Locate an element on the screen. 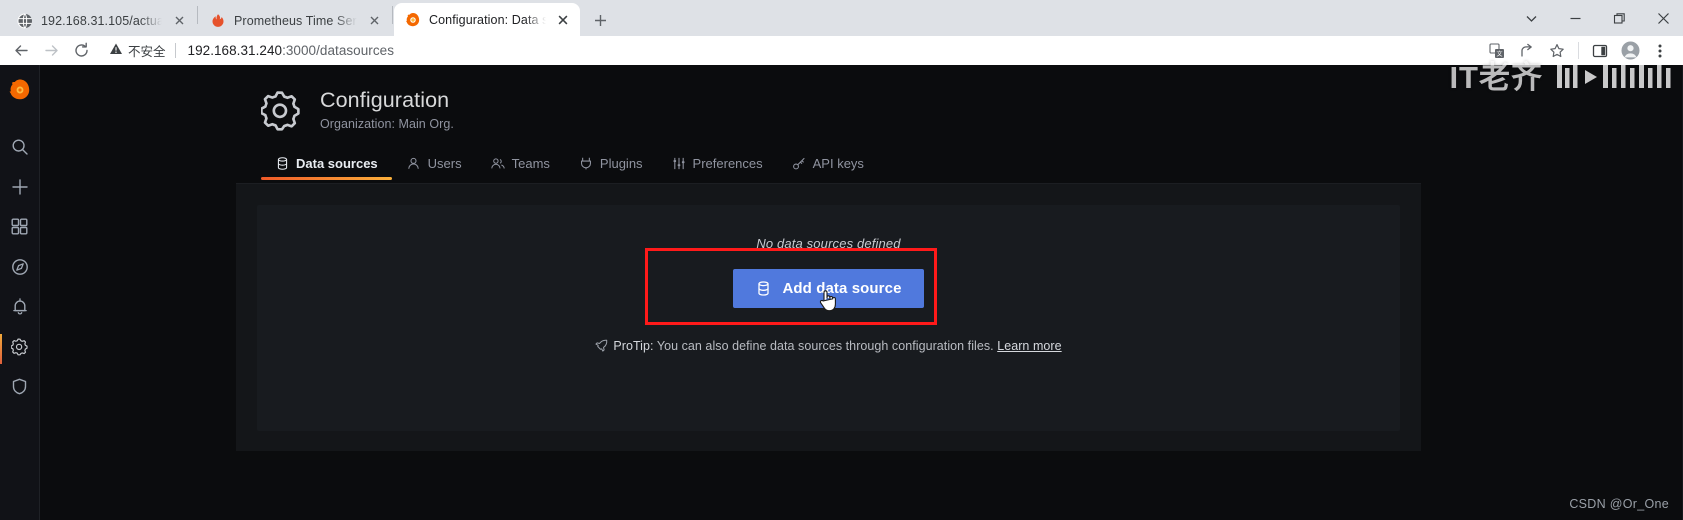  security-label: 不安全 is located at coordinates (147, 52).